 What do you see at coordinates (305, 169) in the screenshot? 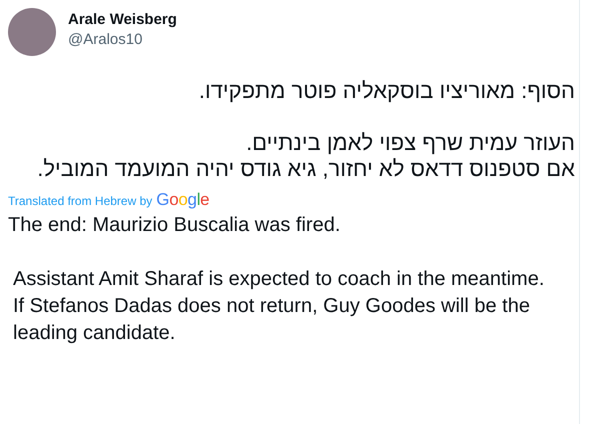
I see `tweet-text-line: אם סטפנוס דדאס לא יחזור, גיא גודס יהיה המועמד המוביל.` at bounding box center [305, 169].